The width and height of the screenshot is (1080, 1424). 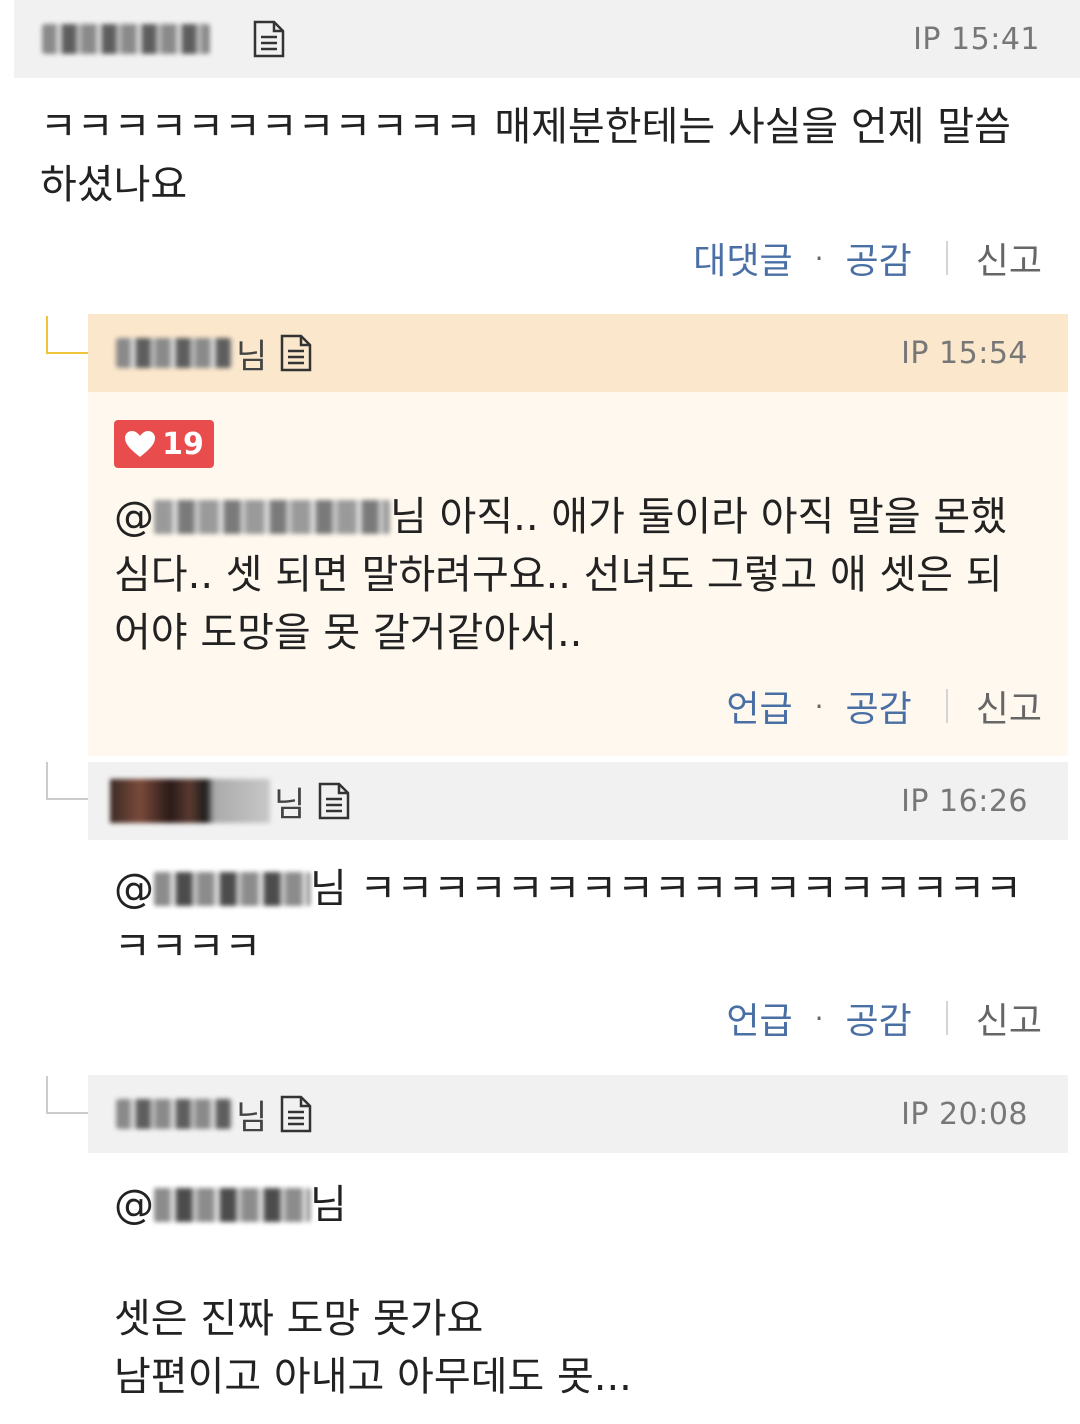 What do you see at coordinates (584, 918) in the screenshot?
I see `comment-text: @ 님 ㅋㅋㅋㅋㅋㅋㅋㅋㅋㅋㅋㅋㅋㅋㅋㅋㅋㅋ ㅋㅋㅋㅋ` at bounding box center [584, 918].